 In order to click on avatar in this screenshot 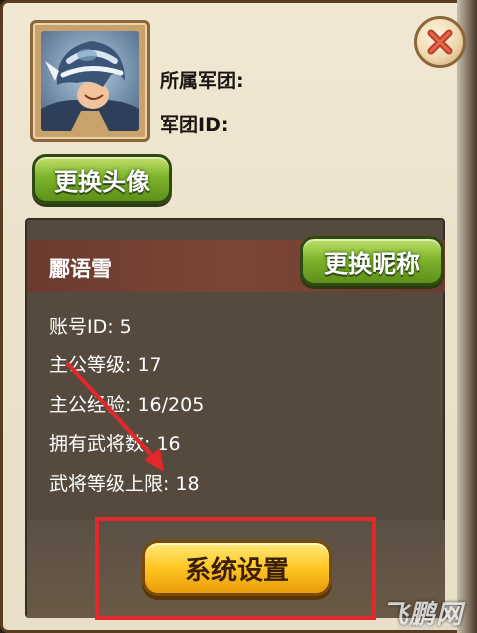, I will do `click(90, 81)`.